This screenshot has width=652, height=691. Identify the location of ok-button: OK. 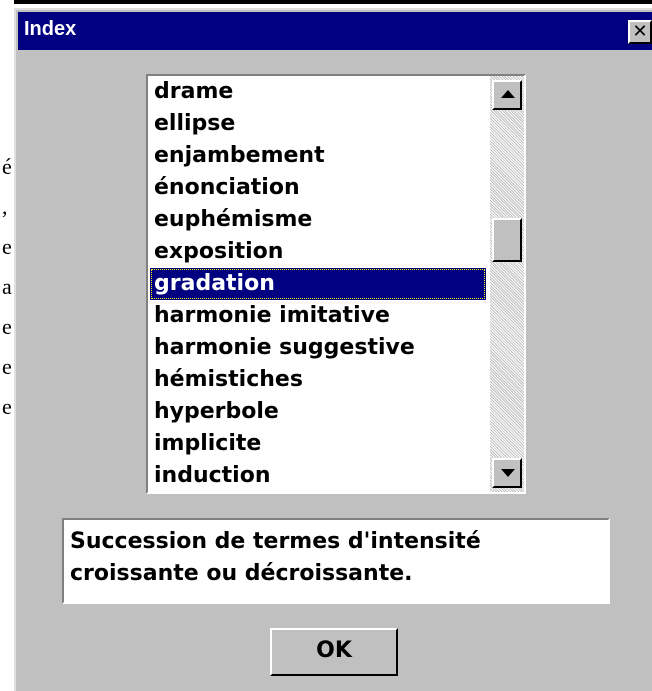
(334, 652).